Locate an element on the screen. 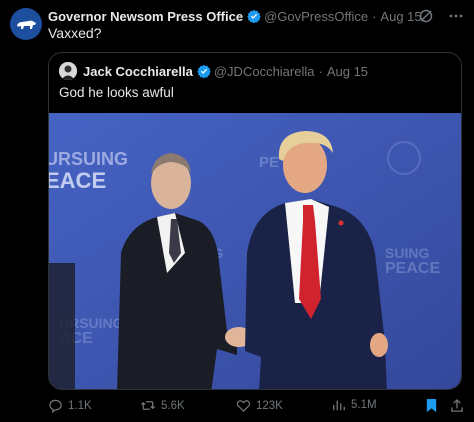 The image size is (474, 422). person-avatar-icon is located at coordinates (68, 71).